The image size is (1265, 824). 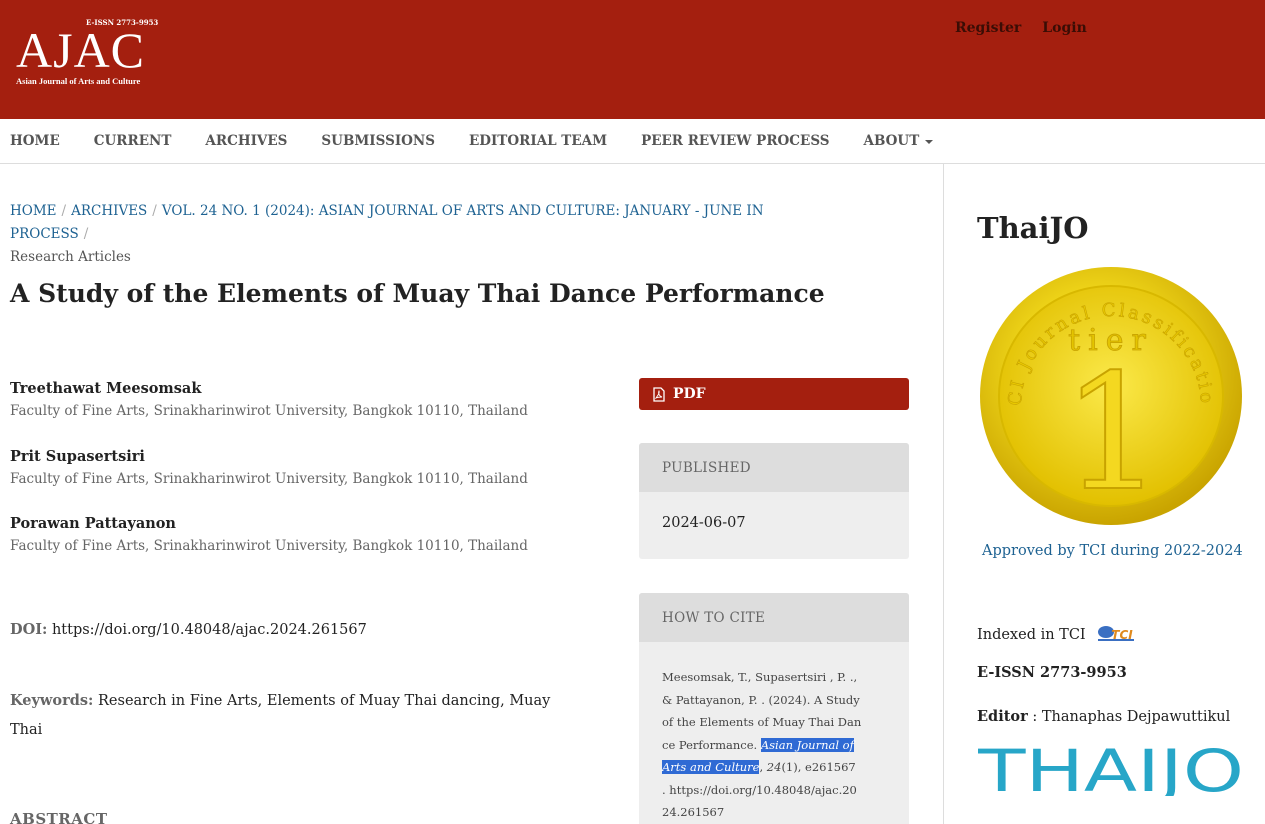 What do you see at coordinates (77, 456) in the screenshot?
I see `author-name: Prit Supasertsiri` at bounding box center [77, 456].